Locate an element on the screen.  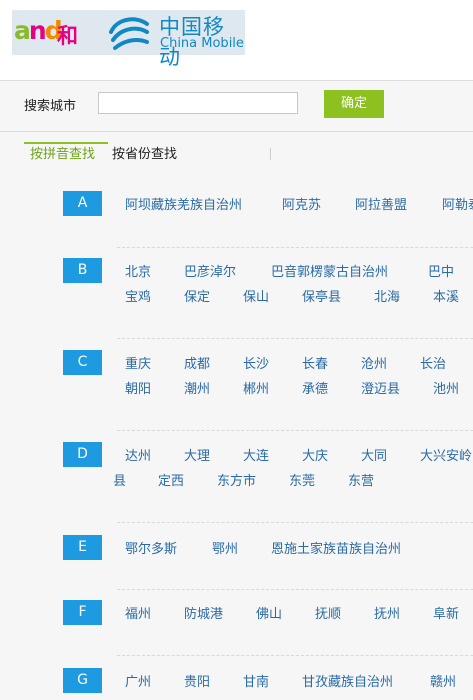
letter-badge-b: B is located at coordinates (82, 270).